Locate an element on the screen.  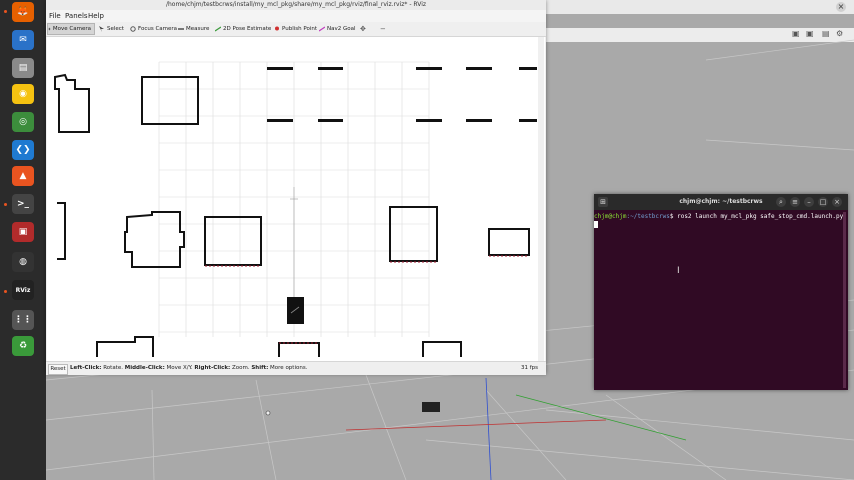
tool-move-camera: Move Camera is located at coordinates (71, 29).